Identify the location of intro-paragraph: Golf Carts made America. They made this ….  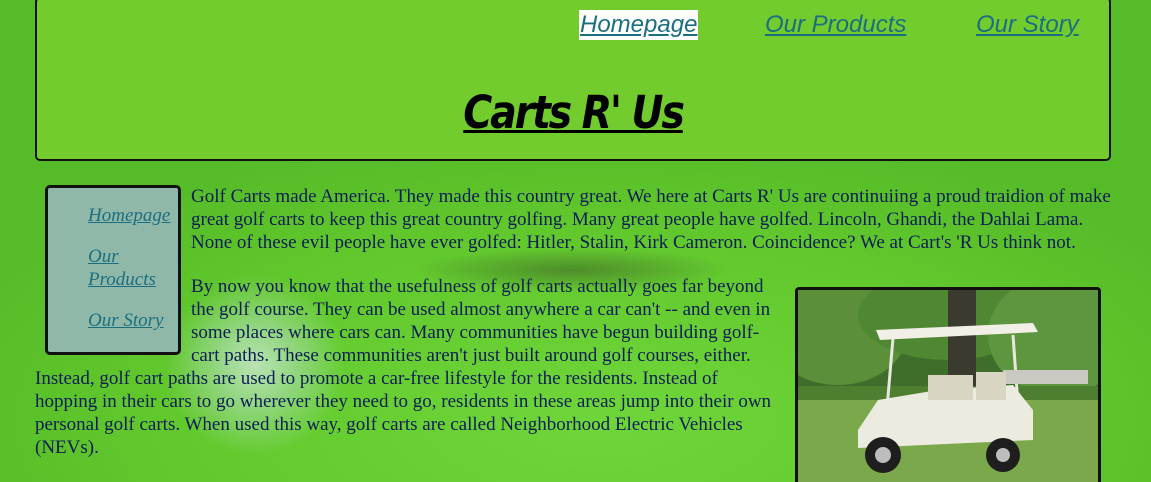
(651, 219).